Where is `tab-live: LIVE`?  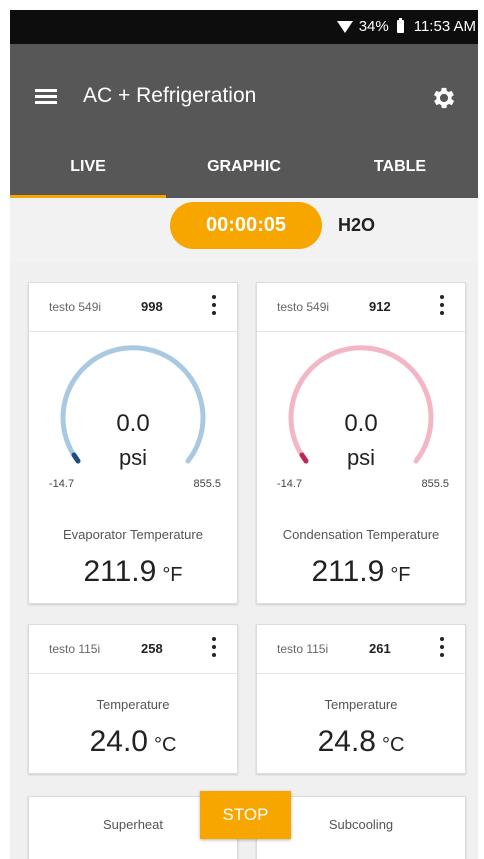 tab-live: LIVE is located at coordinates (88, 167).